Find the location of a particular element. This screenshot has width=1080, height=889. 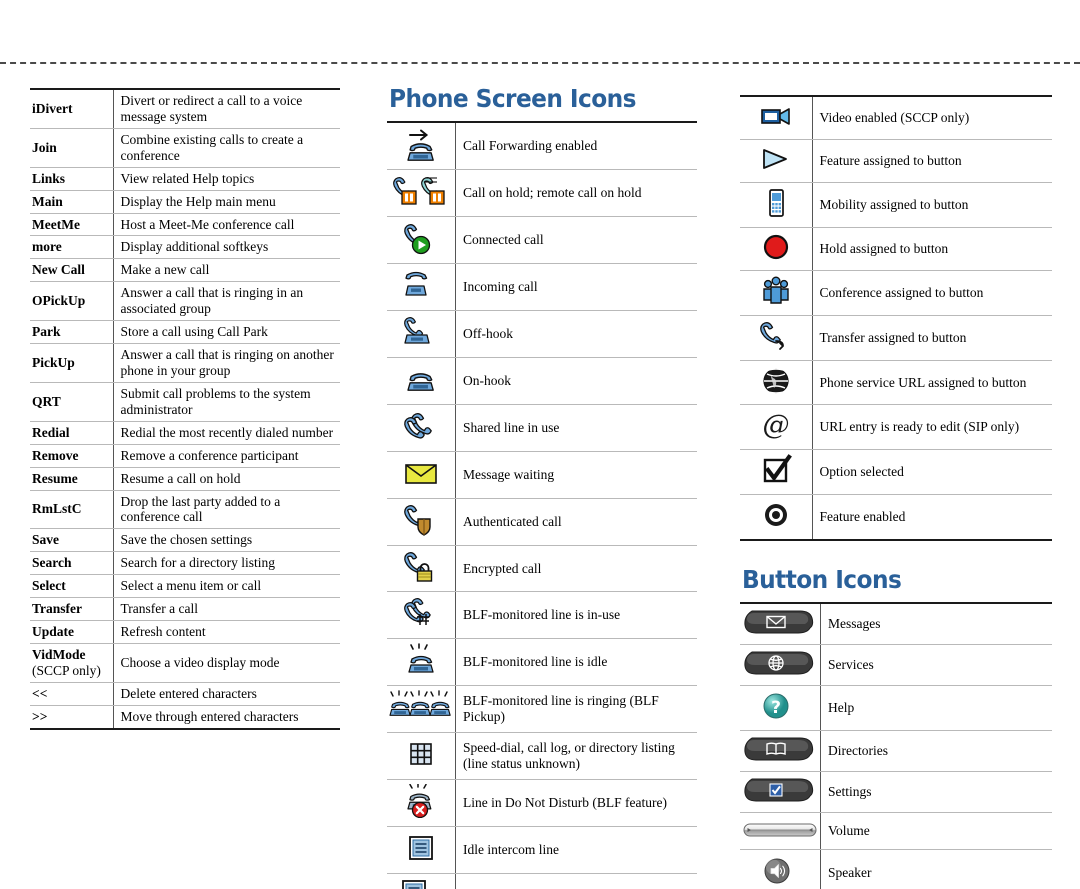

icon-description: Messages is located at coordinates (936, 624).